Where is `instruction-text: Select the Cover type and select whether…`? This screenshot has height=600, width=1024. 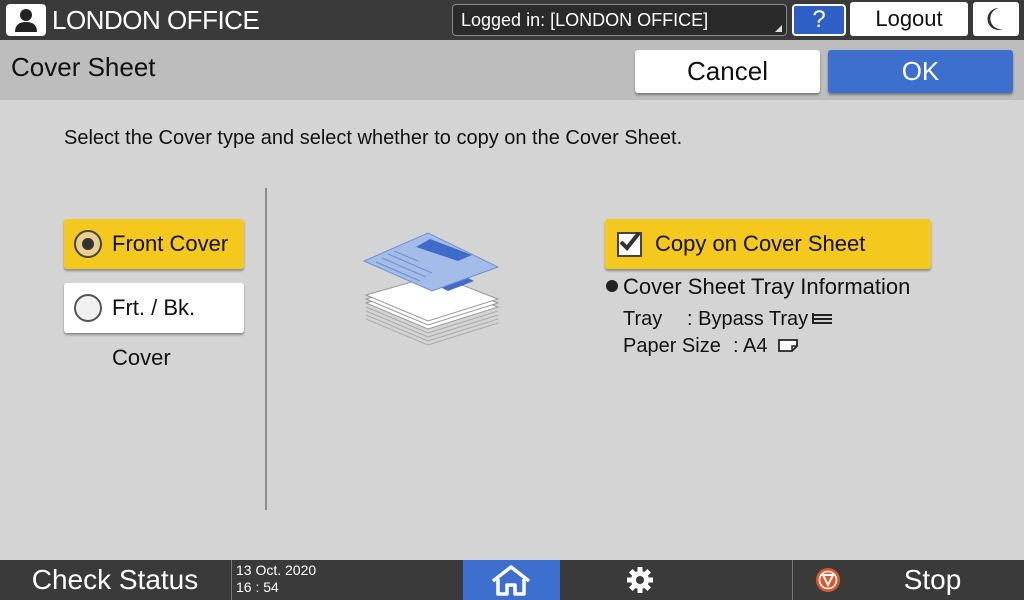 instruction-text: Select the Cover type and select whether… is located at coordinates (373, 138).